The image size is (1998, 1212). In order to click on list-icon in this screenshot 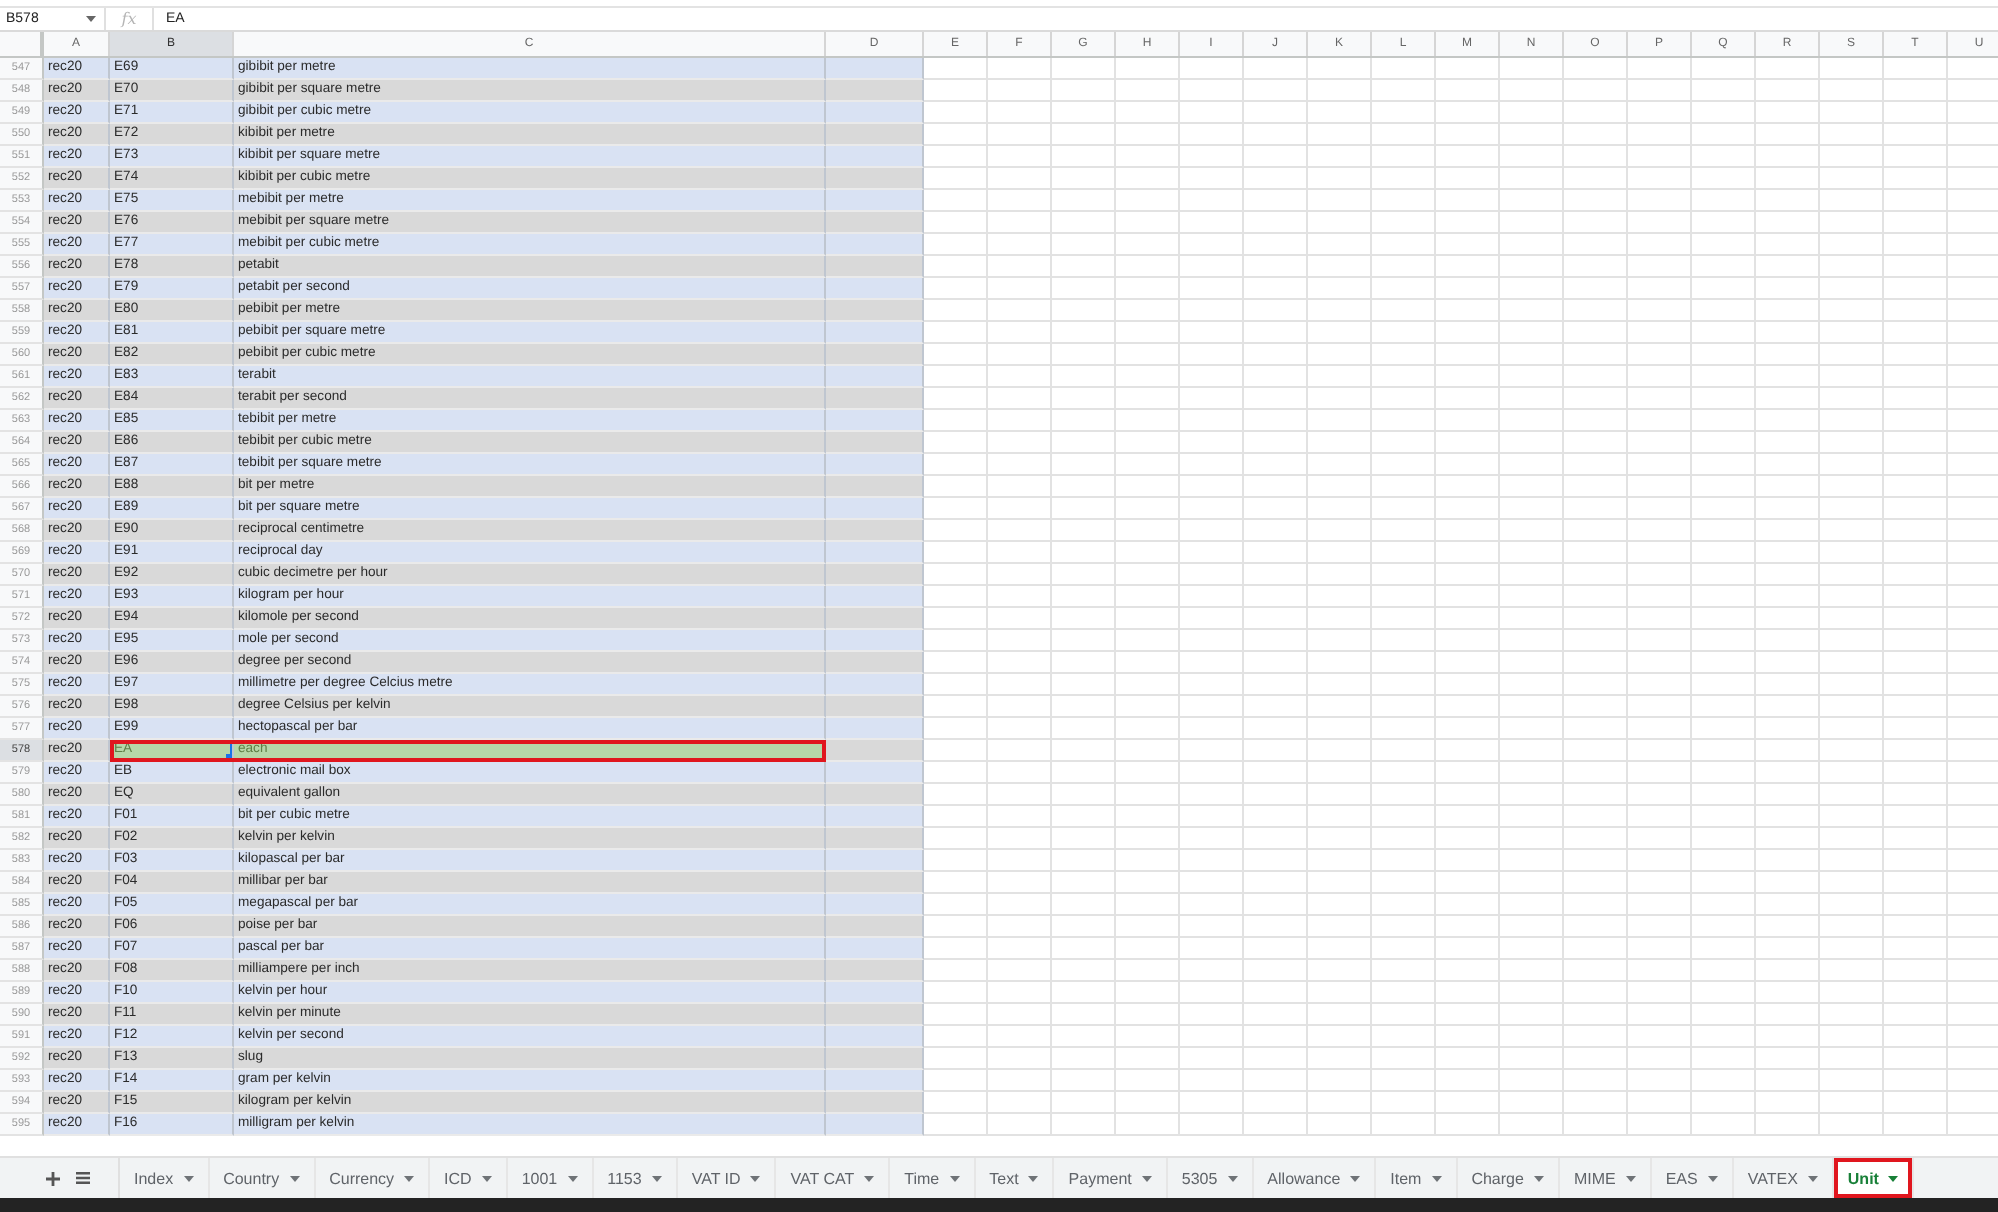, I will do `click(83, 1178)`.